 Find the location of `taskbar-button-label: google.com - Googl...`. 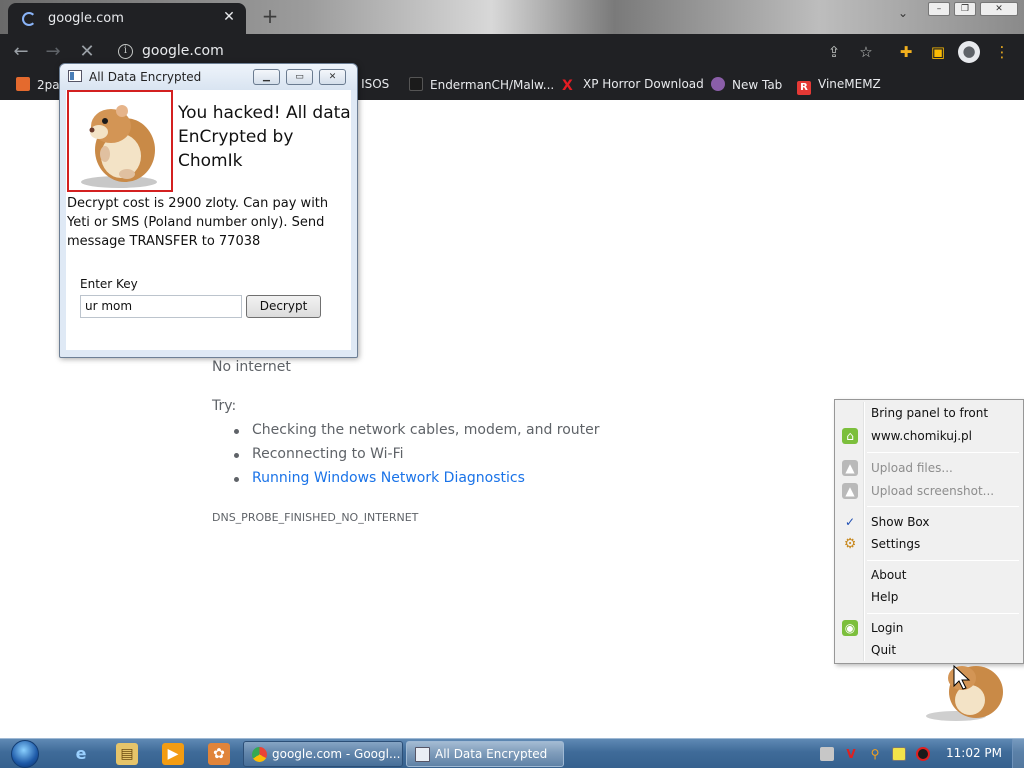

taskbar-button-label: google.com - Googl... is located at coordinates (336, 754).